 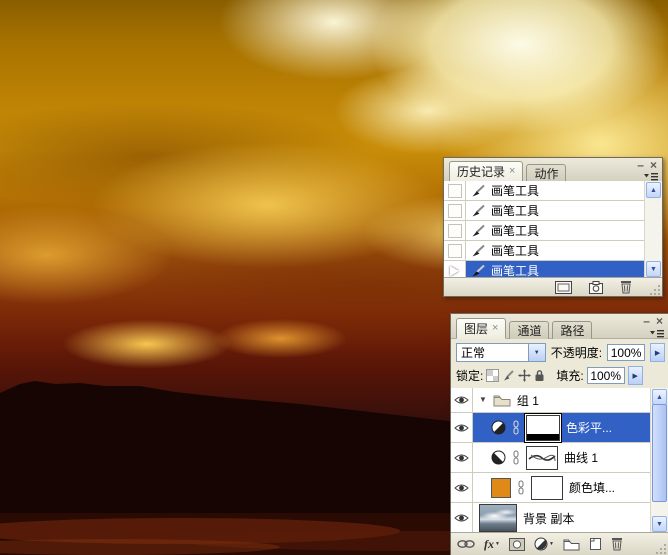 I want to click on tab-layers: 图层 ×, so click(x=481, y=328).